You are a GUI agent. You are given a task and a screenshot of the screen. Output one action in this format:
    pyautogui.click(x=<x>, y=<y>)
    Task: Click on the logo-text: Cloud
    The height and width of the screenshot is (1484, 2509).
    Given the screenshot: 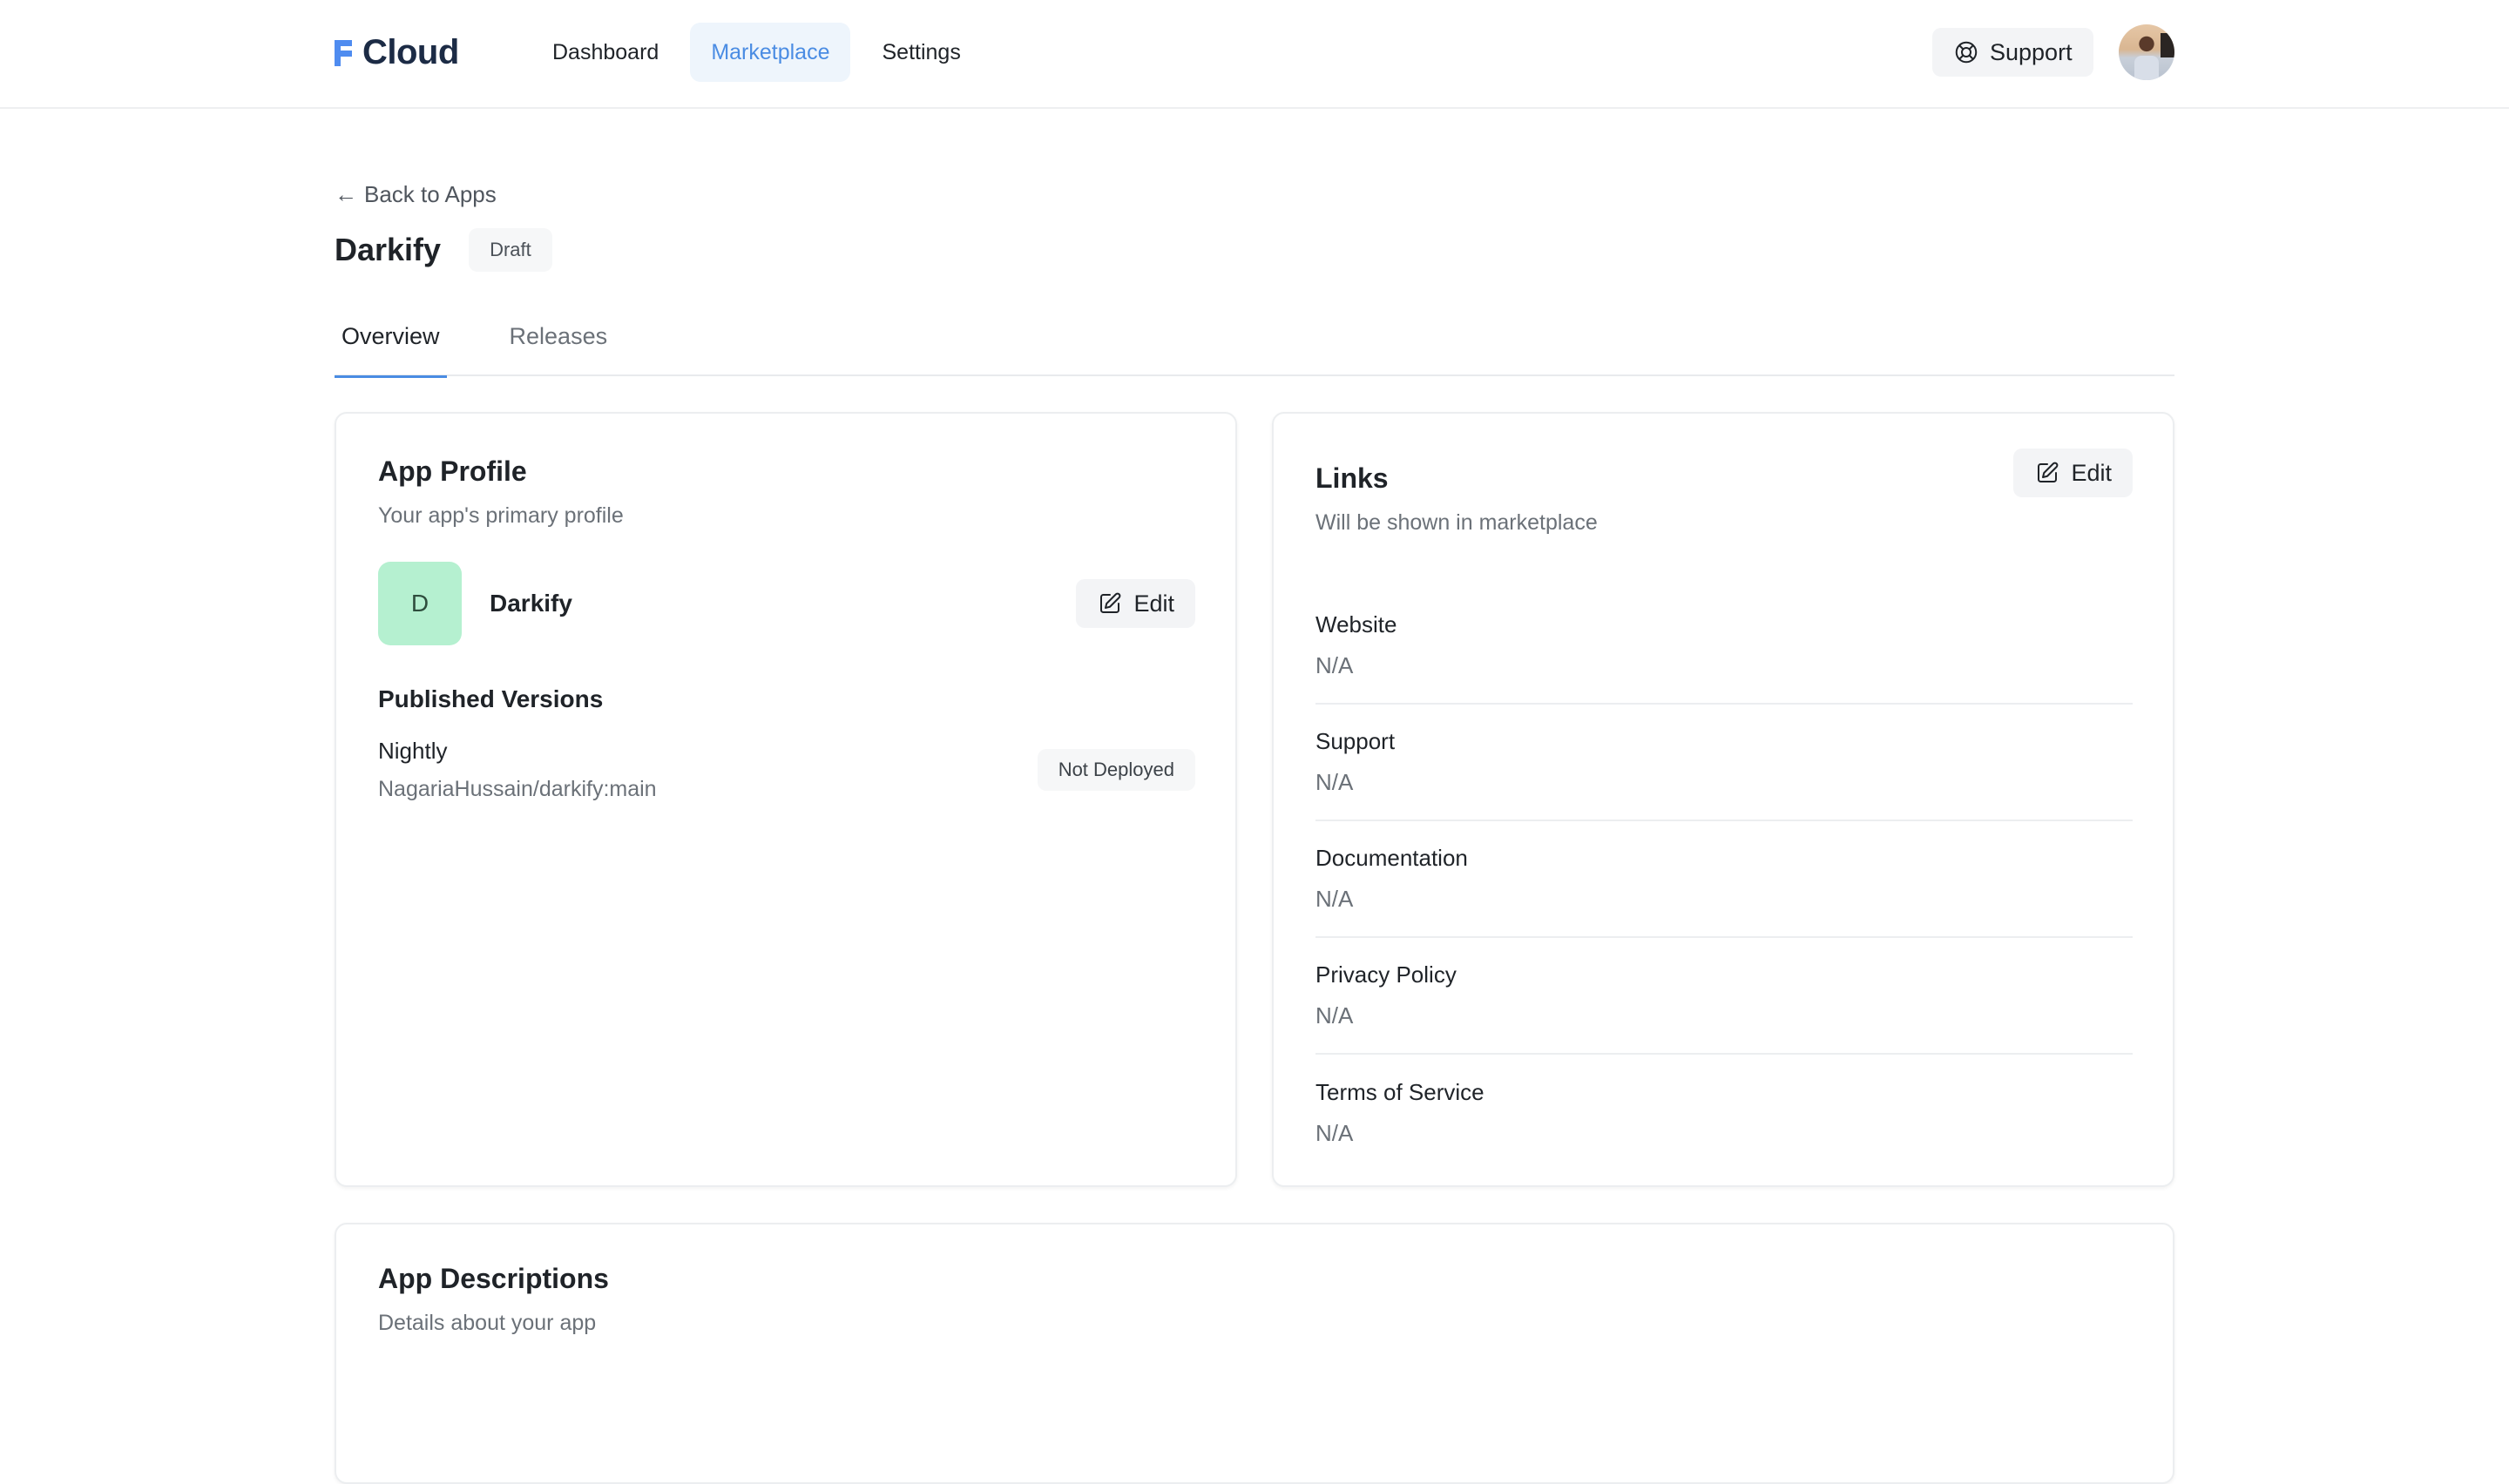 What is the action you would take?
    pyautogui.click(x=410, y=52)
    